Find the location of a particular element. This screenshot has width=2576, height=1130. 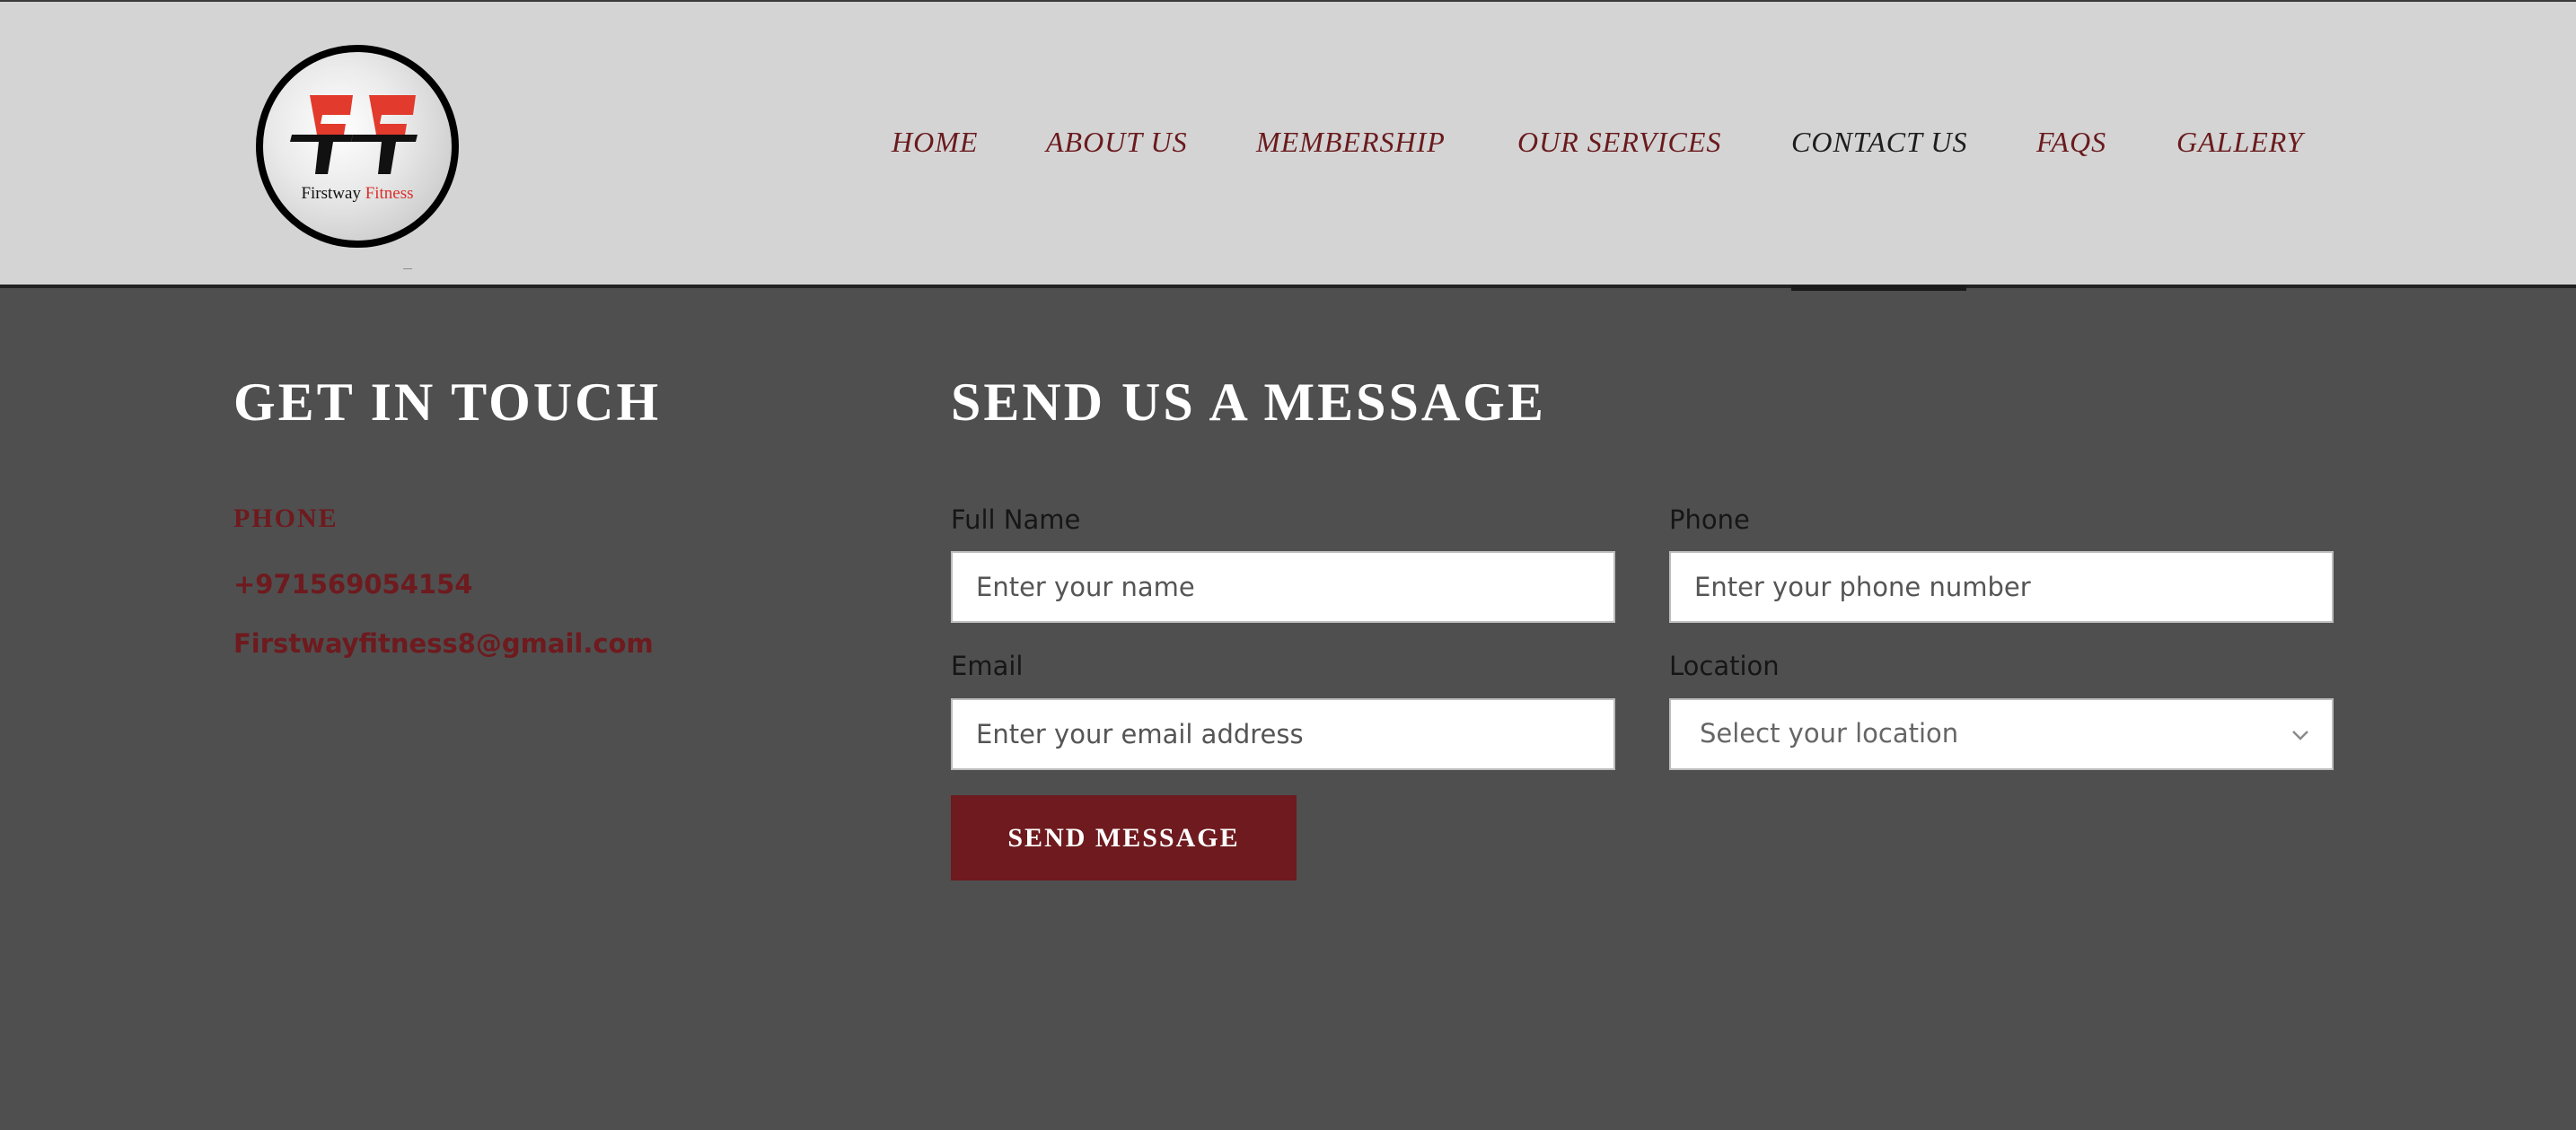

email-address: Firstwayfitness8@gmail.com is located at coordinates (443, 643).